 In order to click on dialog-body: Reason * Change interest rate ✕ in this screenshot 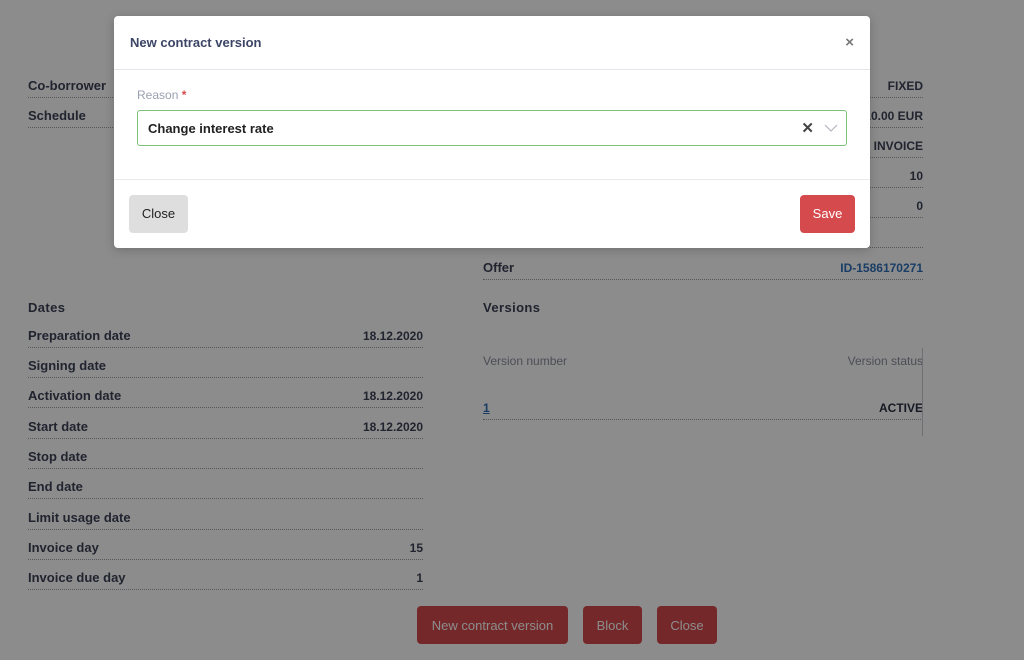, I will do `click(492, 125)`.